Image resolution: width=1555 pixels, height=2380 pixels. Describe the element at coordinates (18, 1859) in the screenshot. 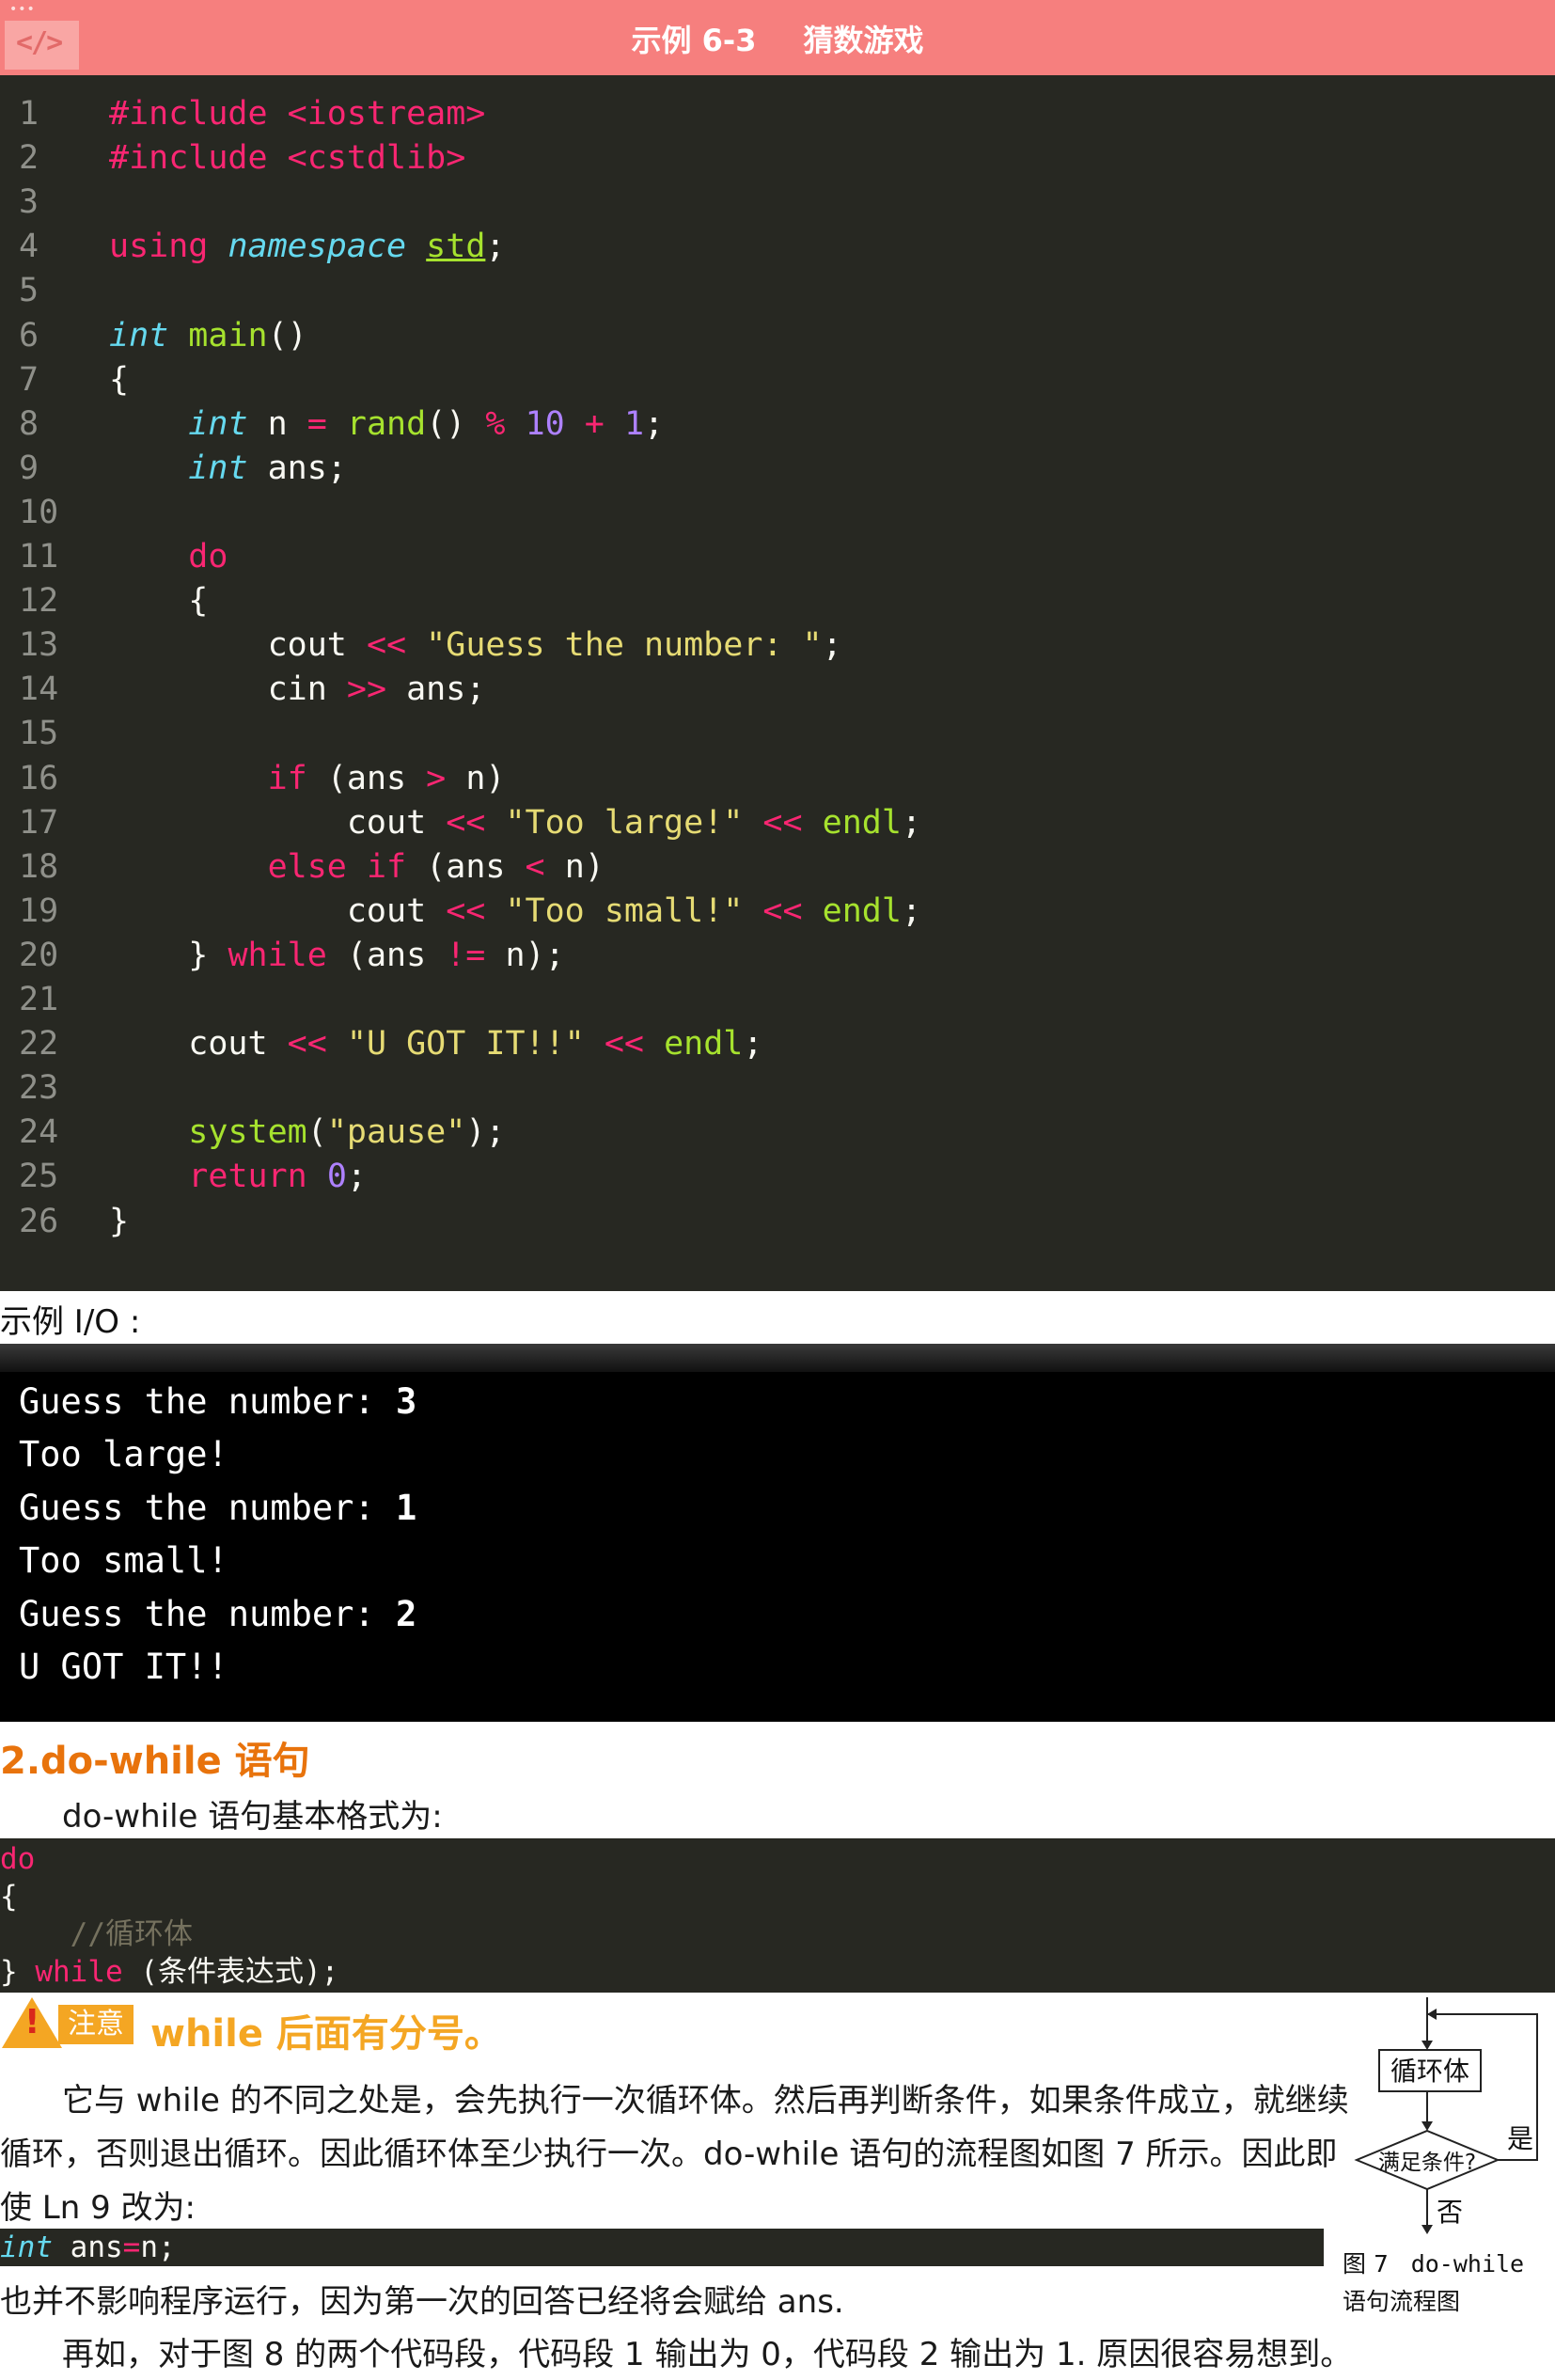

I see `syntax-line: do` at that location.